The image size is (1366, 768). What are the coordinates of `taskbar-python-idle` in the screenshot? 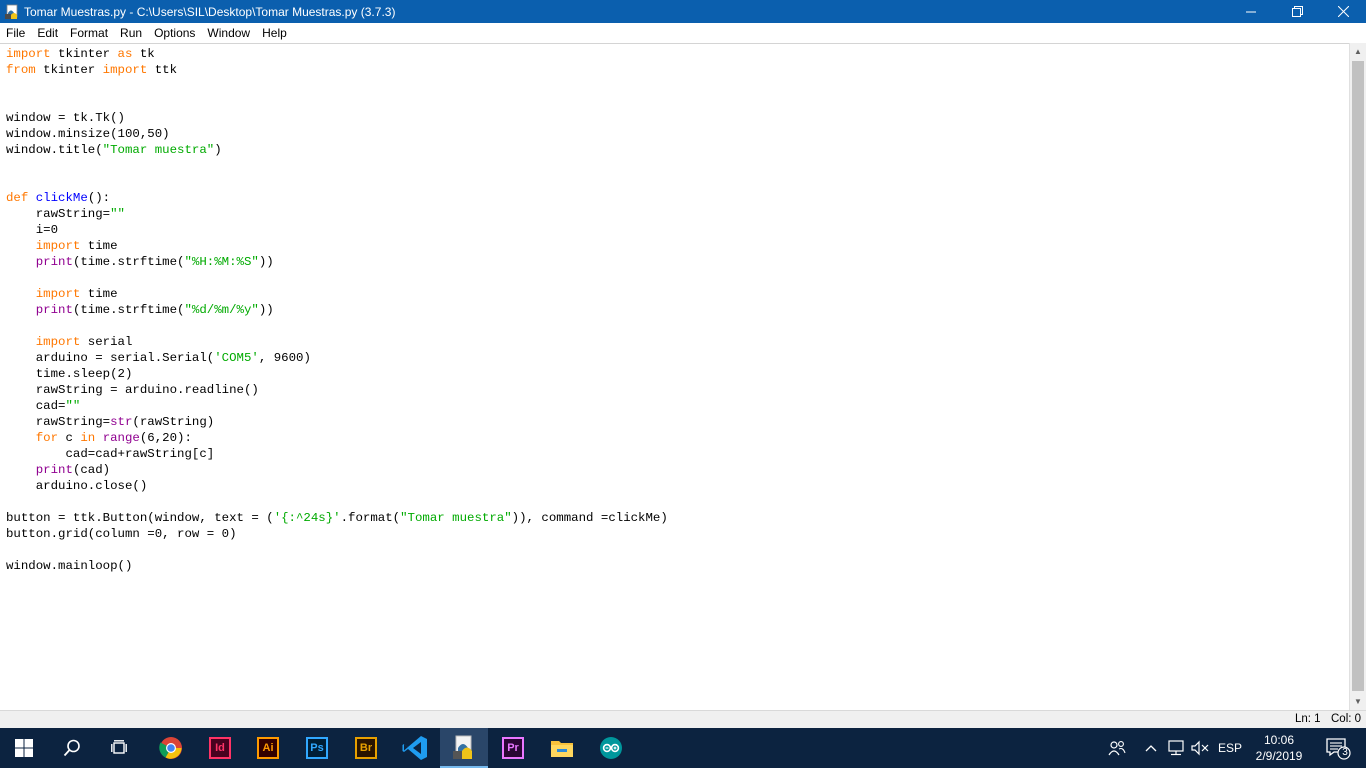 It's located at (464, 748).